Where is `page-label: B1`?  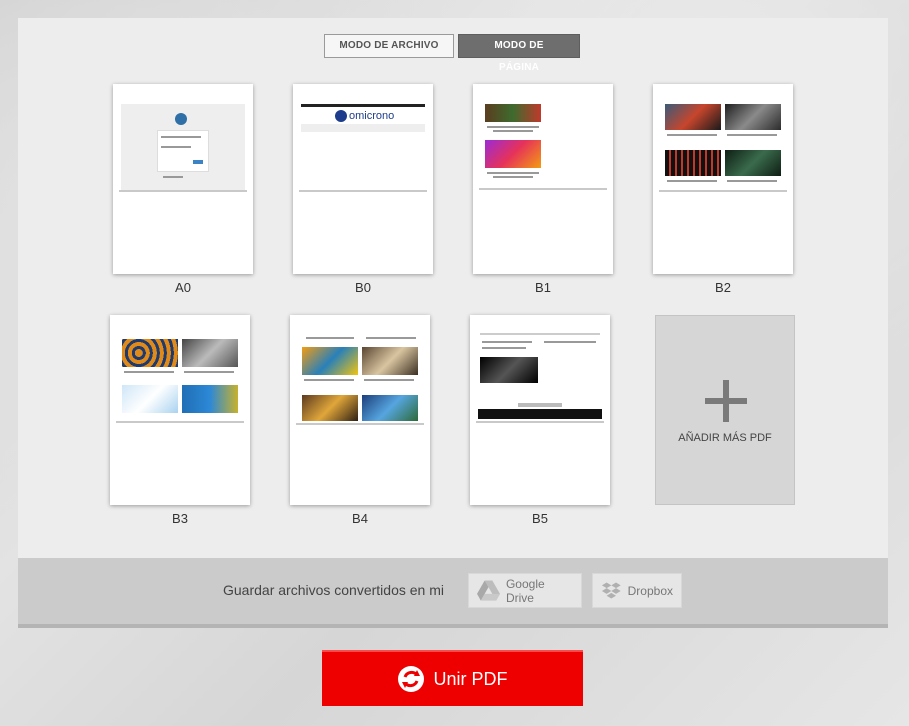
page-label: B1 is located at coordinates (543, 287).